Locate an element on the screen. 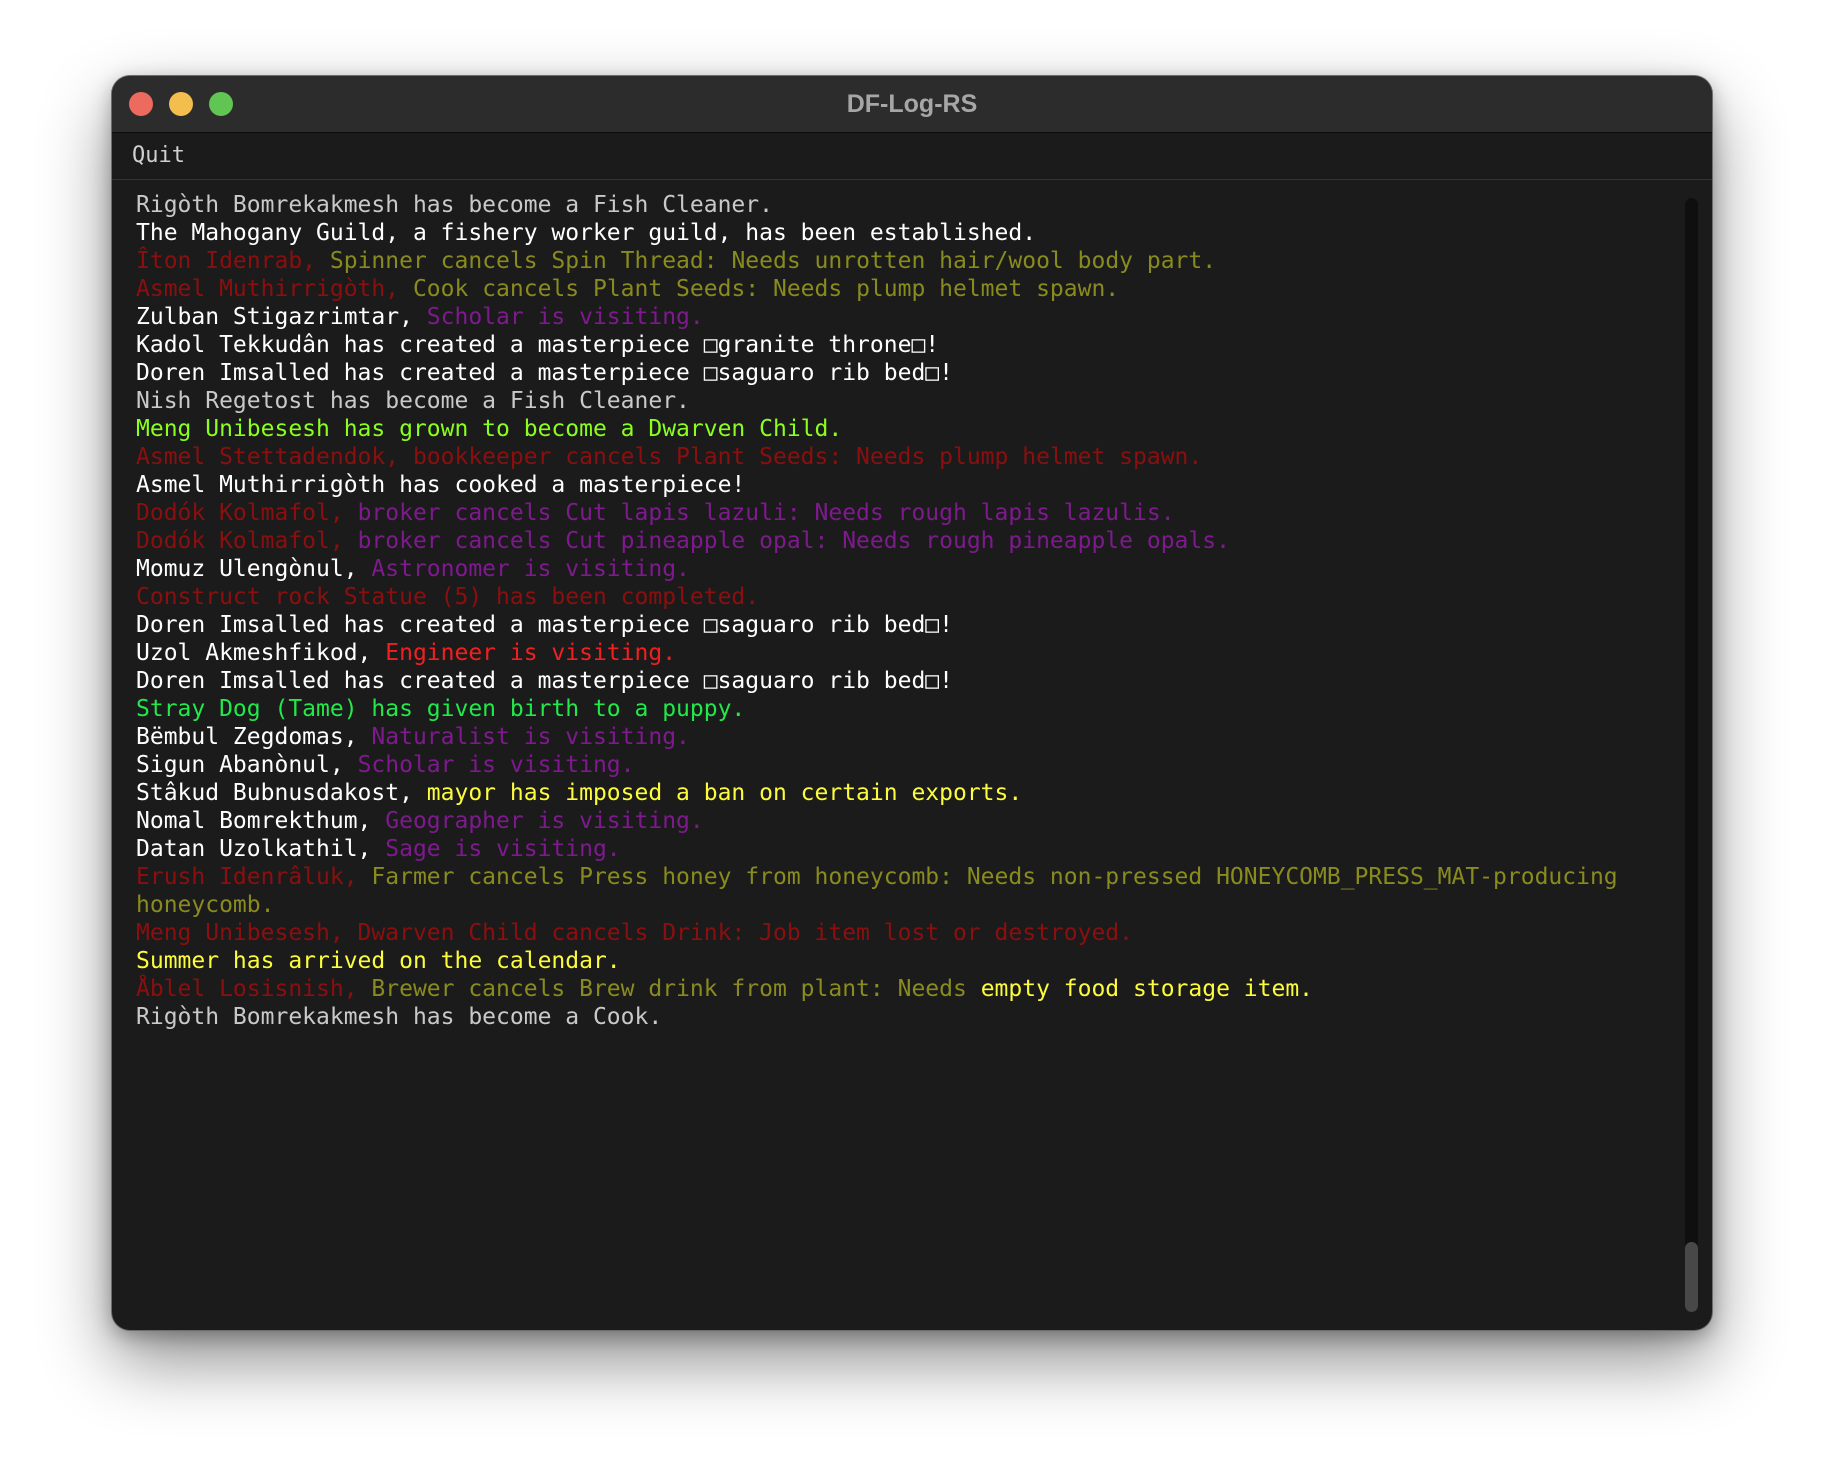 The height and width of the screenshot is (1480, 1824). log-segment: Bëmbul Zegdomas, is located at coordinates (254, 737).